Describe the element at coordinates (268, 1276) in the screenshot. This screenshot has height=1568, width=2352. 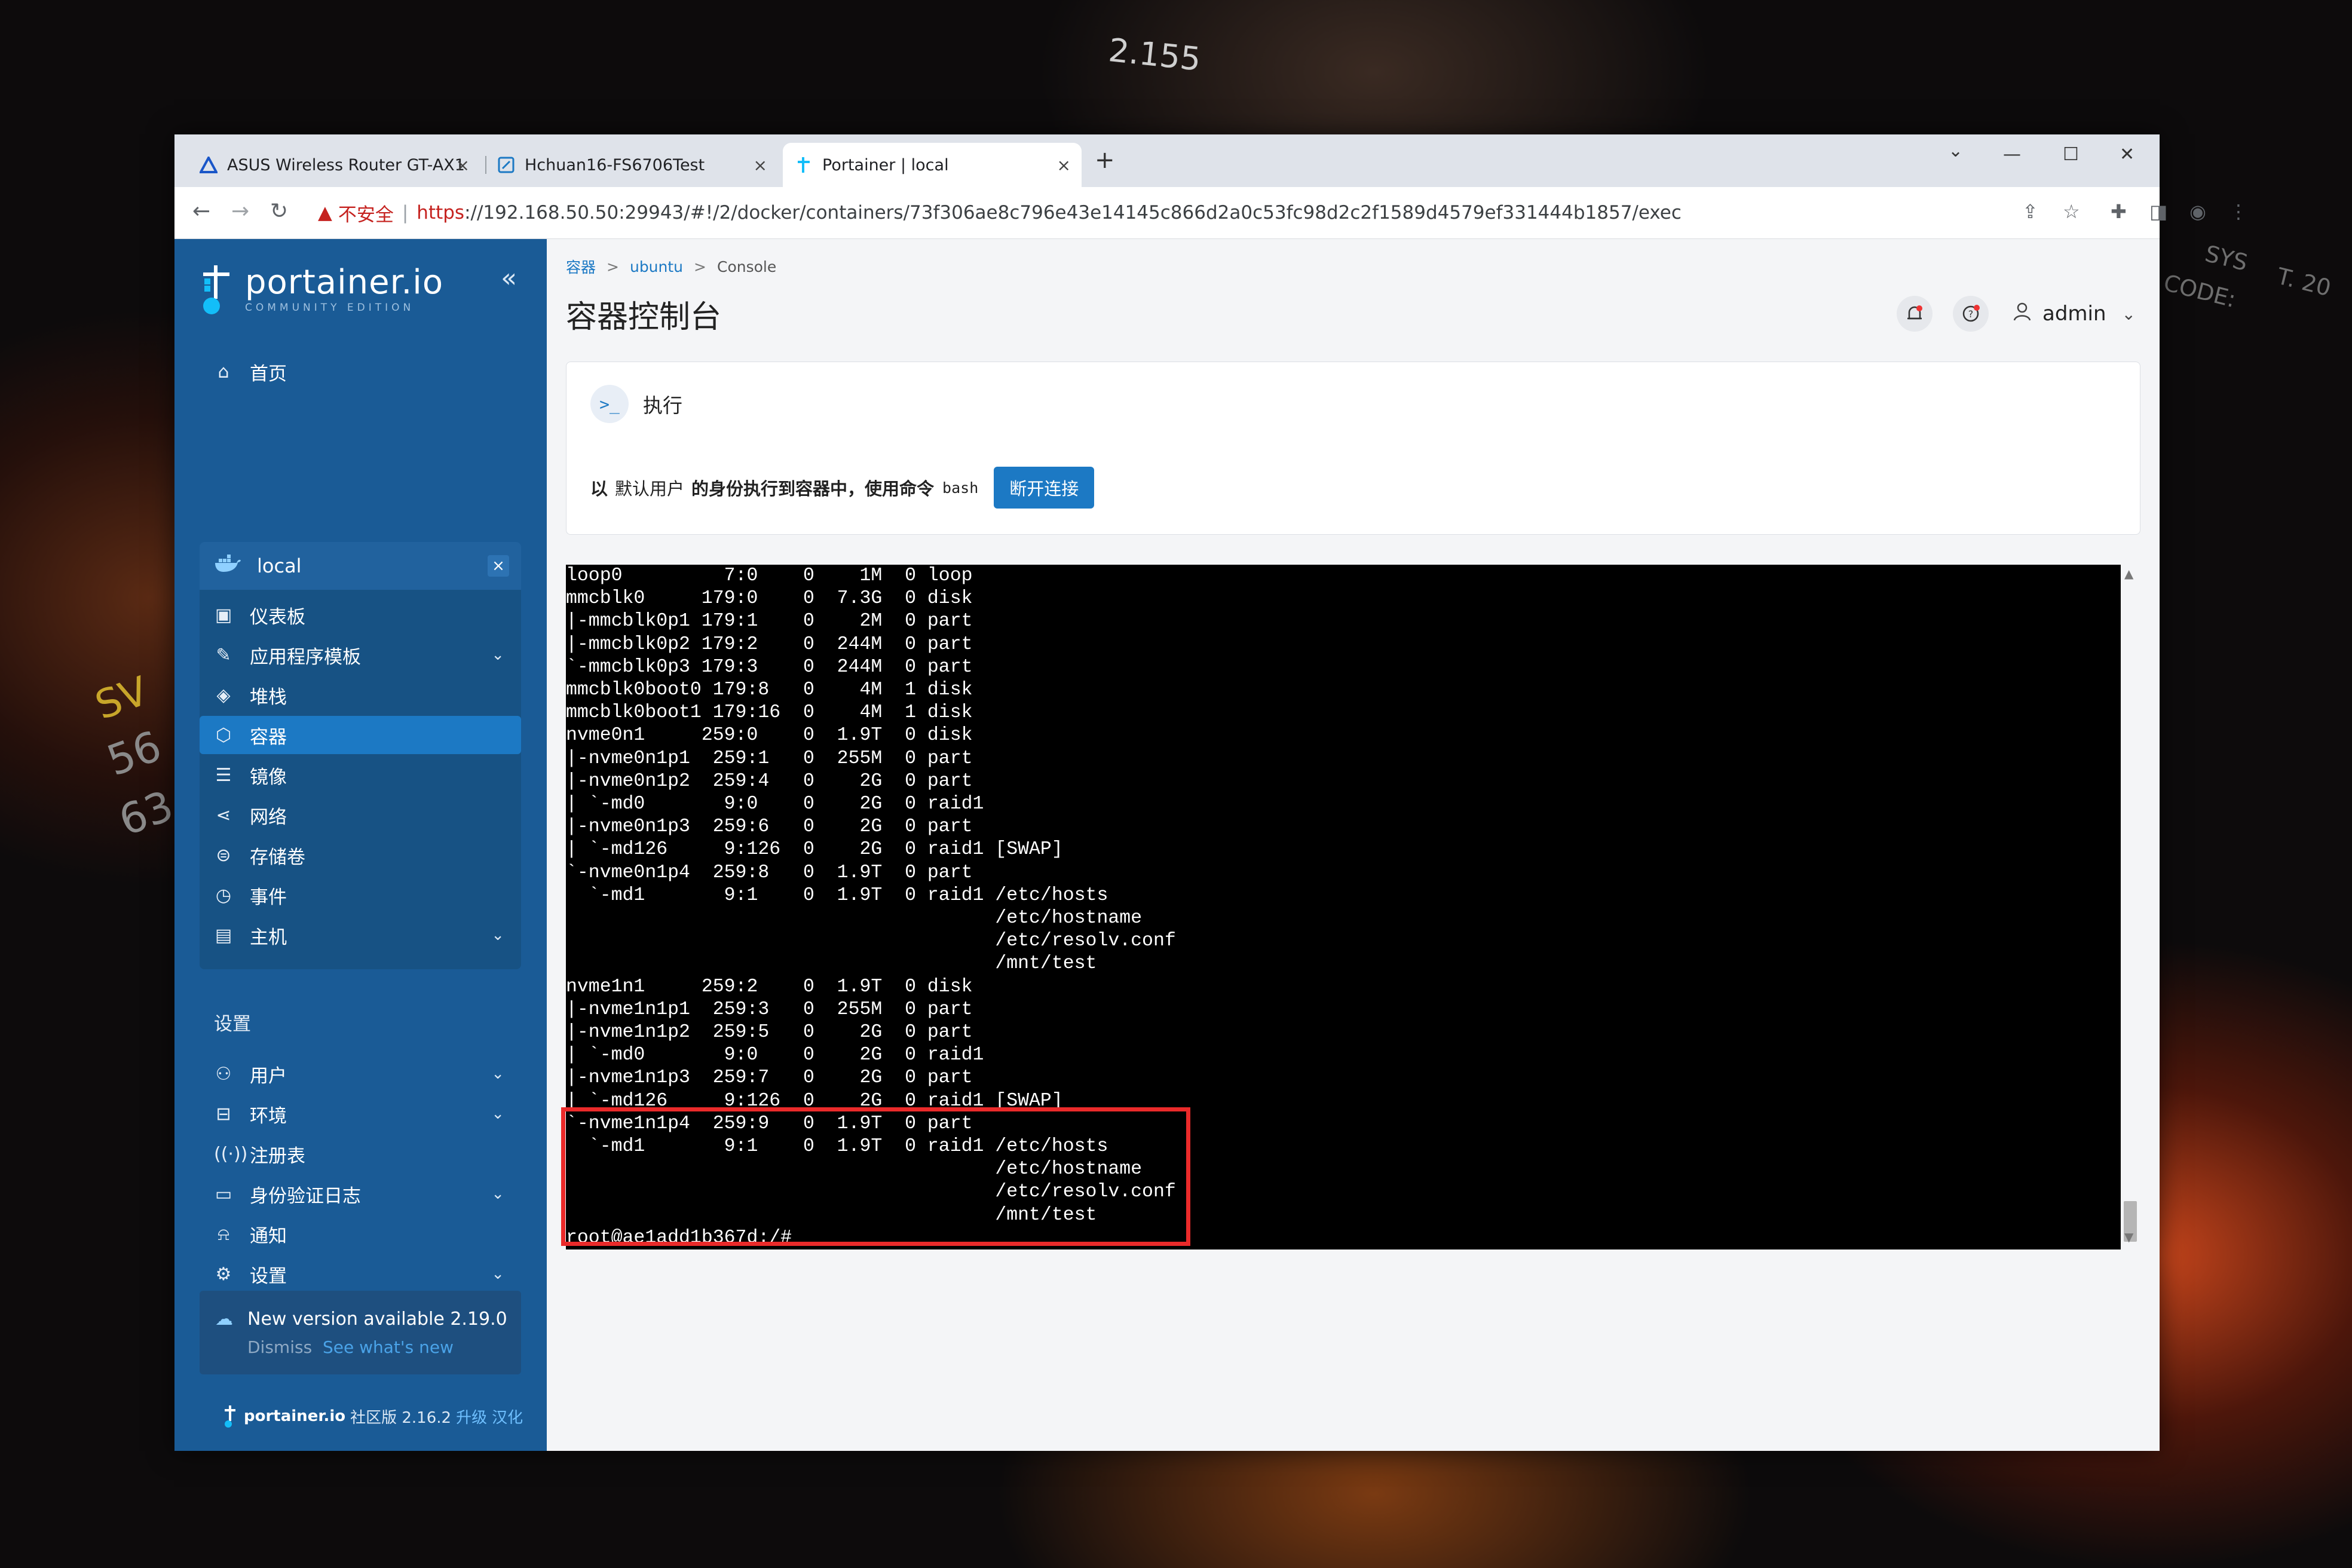
I see `sidebar-item-label: 设置` at that location.